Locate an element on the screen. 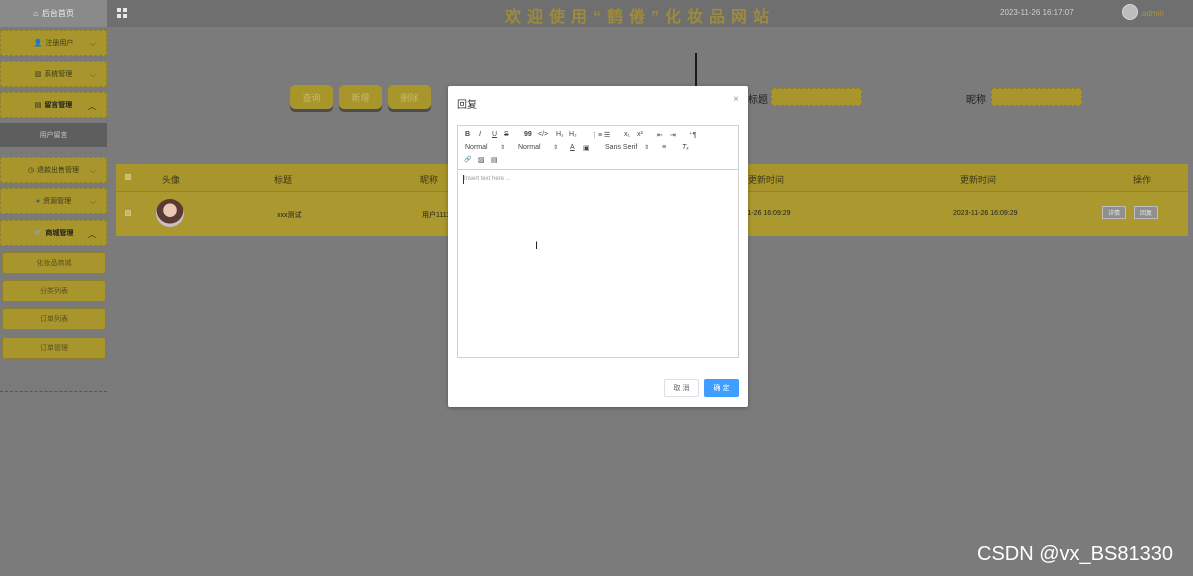 The image size is (1193, 576). sidebar-item-refund: ◷ 退款出售管理 ⌵ is located at coordinates (53, 170).